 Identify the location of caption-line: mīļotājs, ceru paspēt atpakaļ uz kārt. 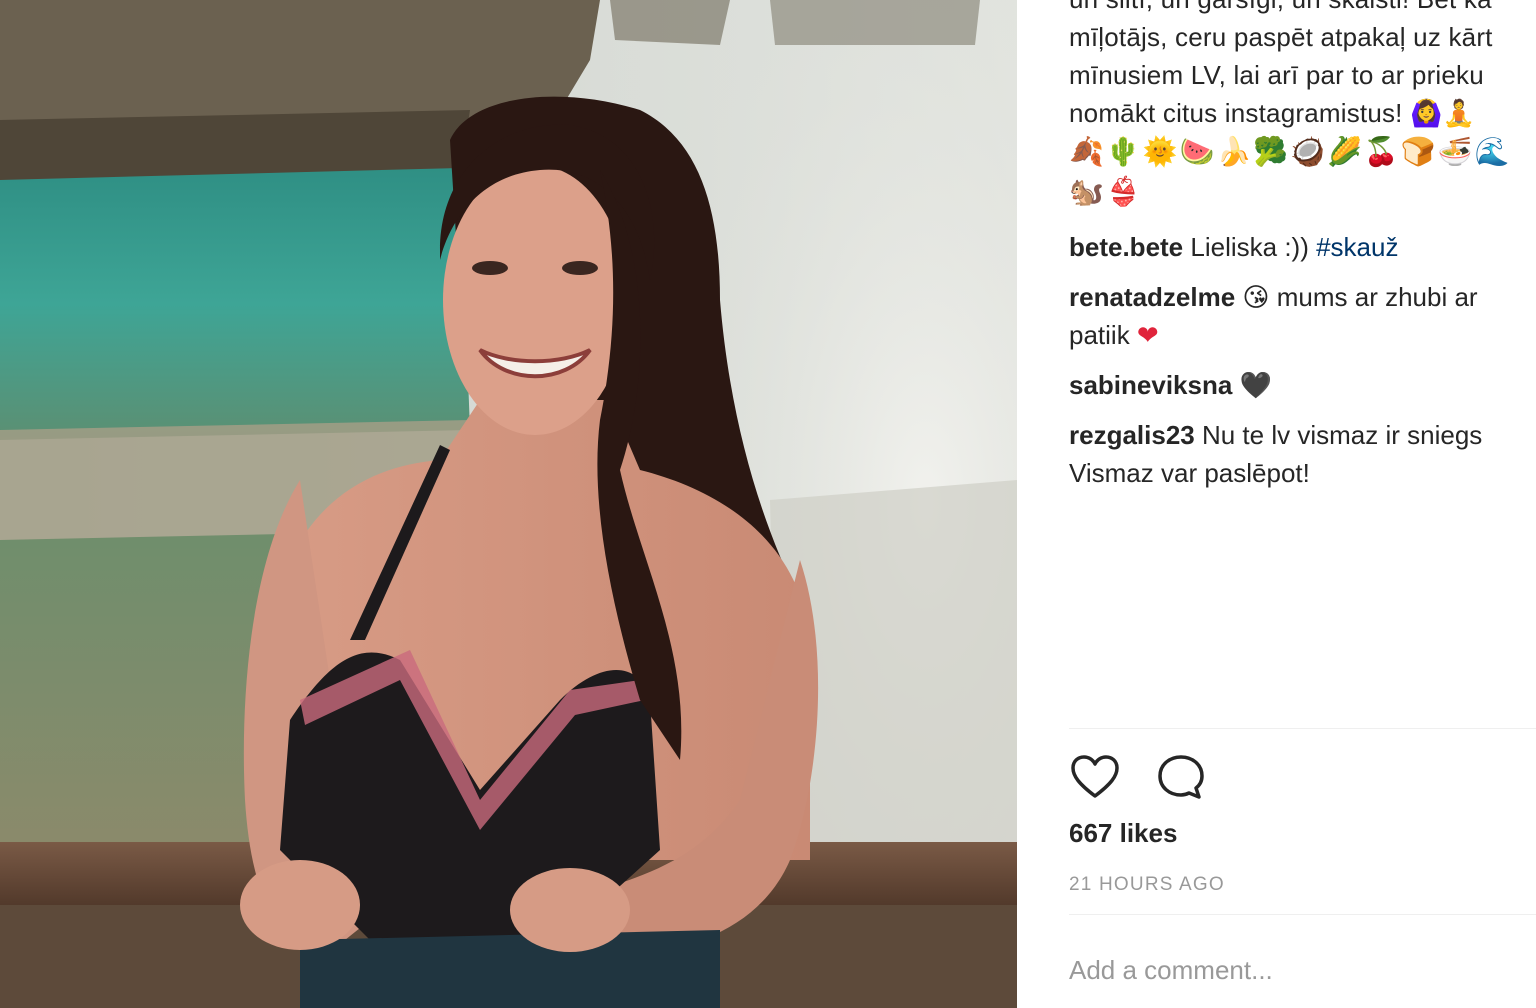
(1281, 37).